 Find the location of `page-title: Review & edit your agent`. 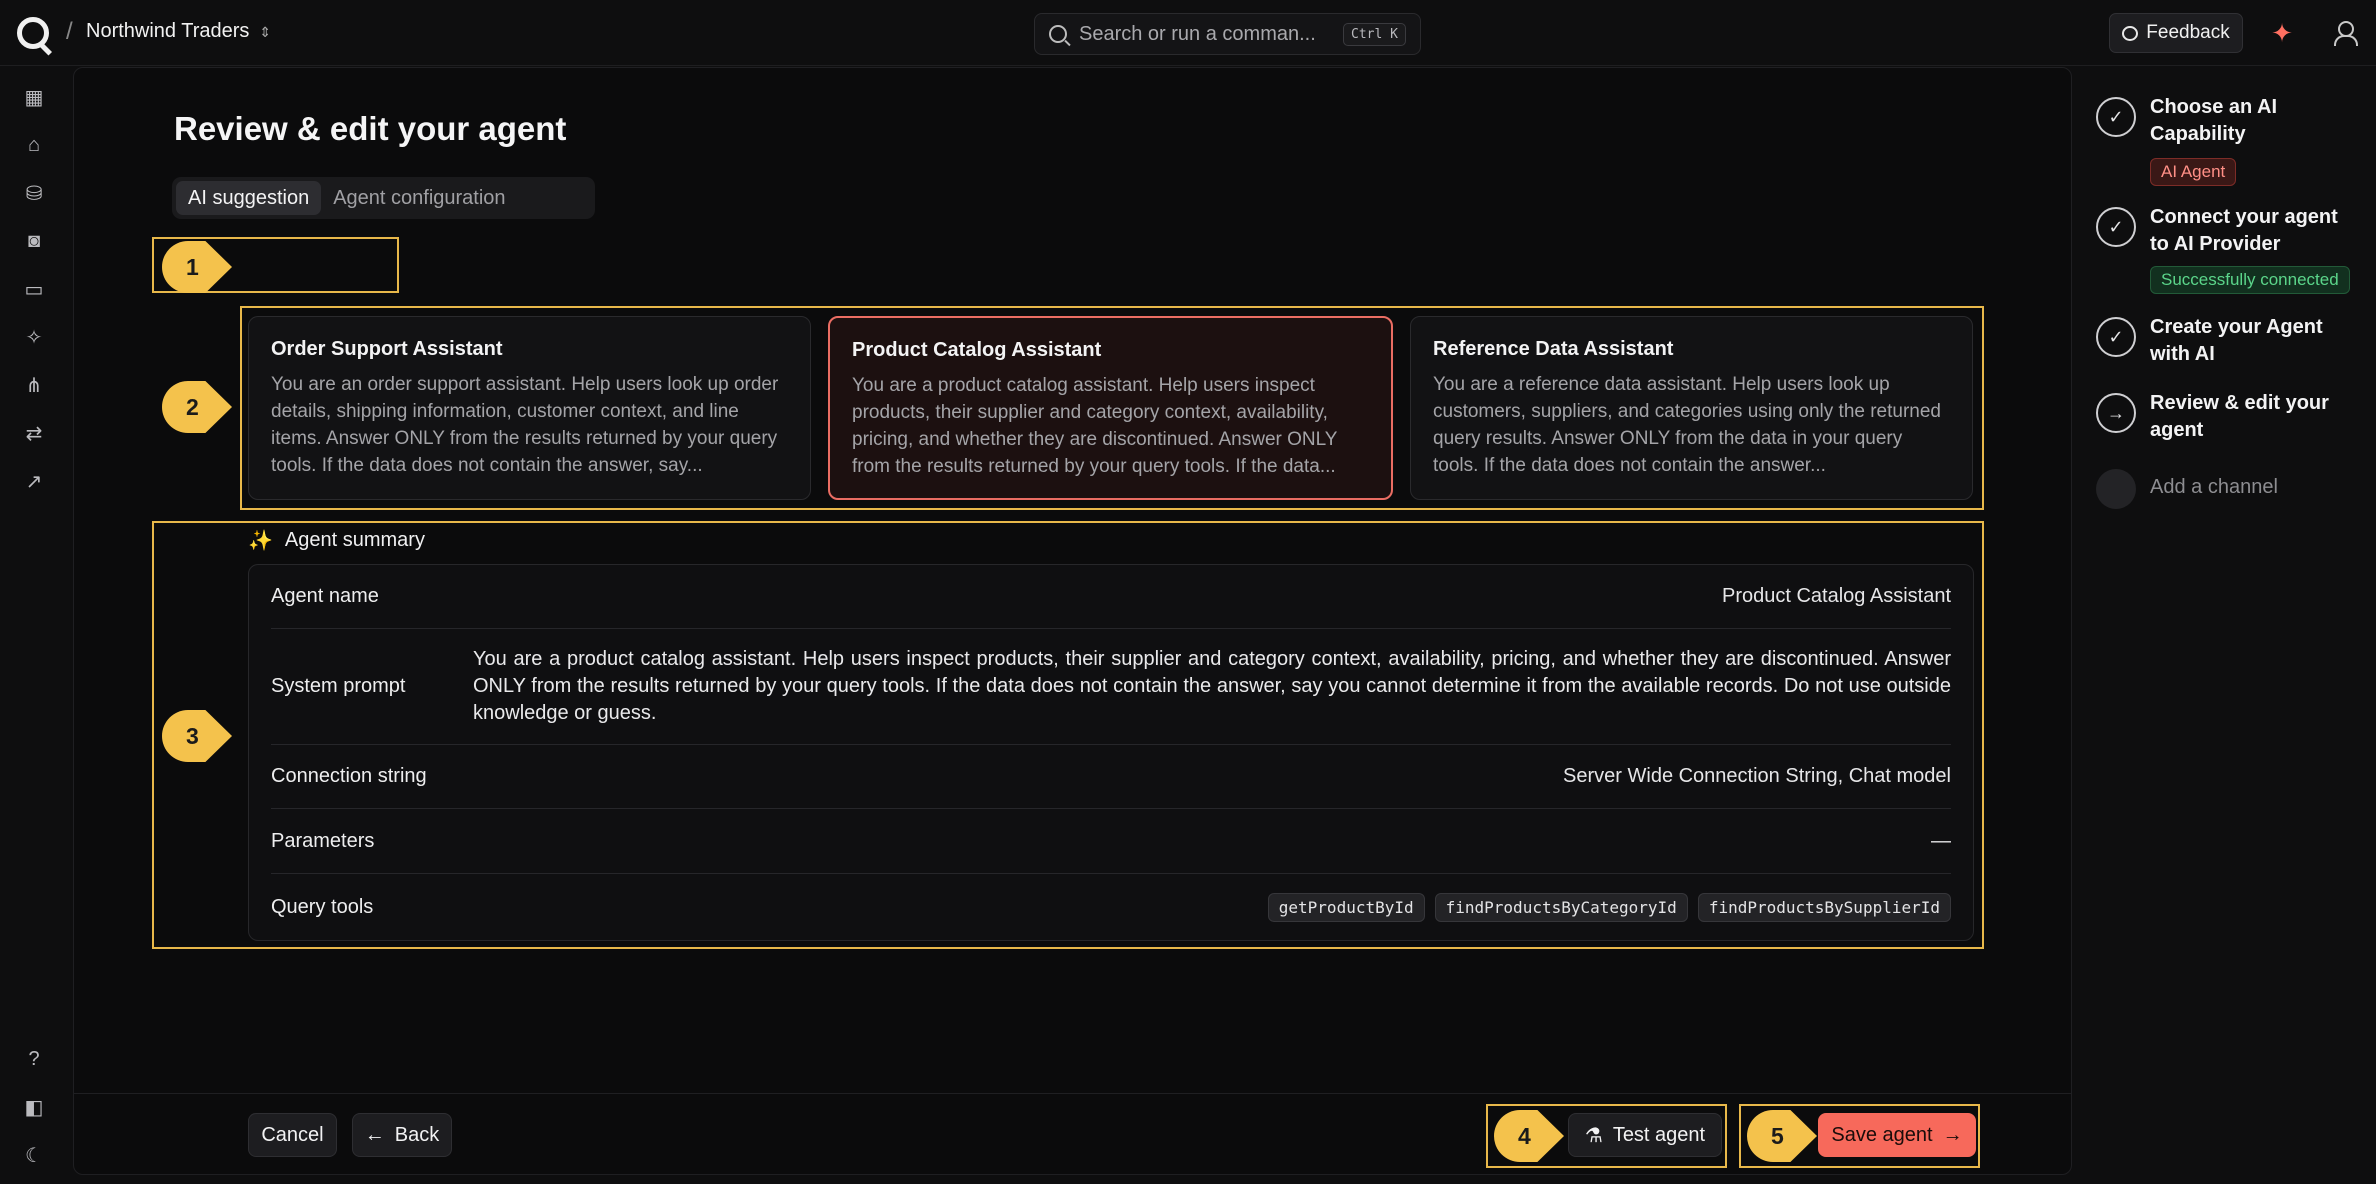

page-title: Review & edit your agent is located at coordinates (370, 128).